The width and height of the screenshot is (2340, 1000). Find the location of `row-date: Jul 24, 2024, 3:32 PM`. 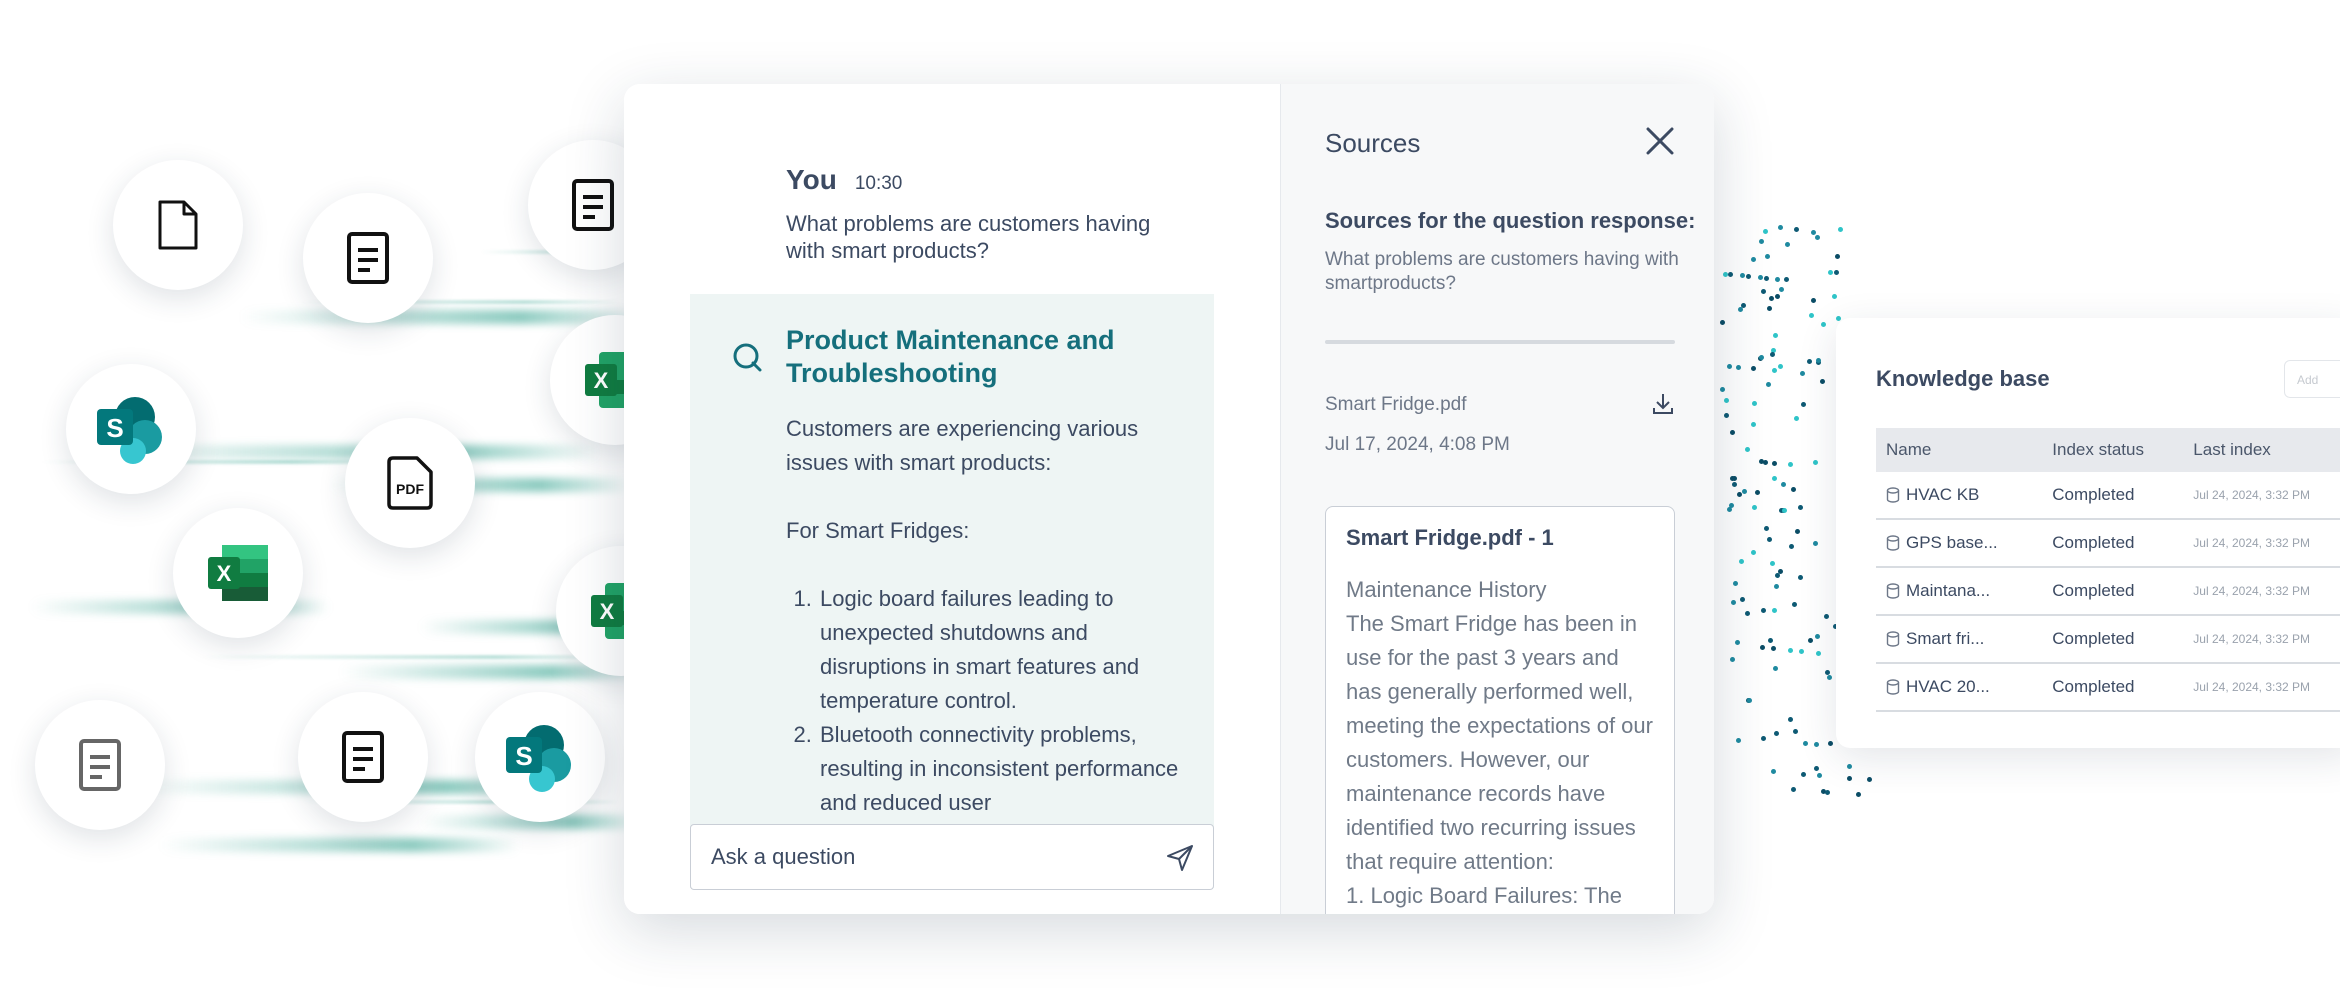

row-date: Jul 24, 2024, 3:32 PM is located at coordinates (2261, 496).